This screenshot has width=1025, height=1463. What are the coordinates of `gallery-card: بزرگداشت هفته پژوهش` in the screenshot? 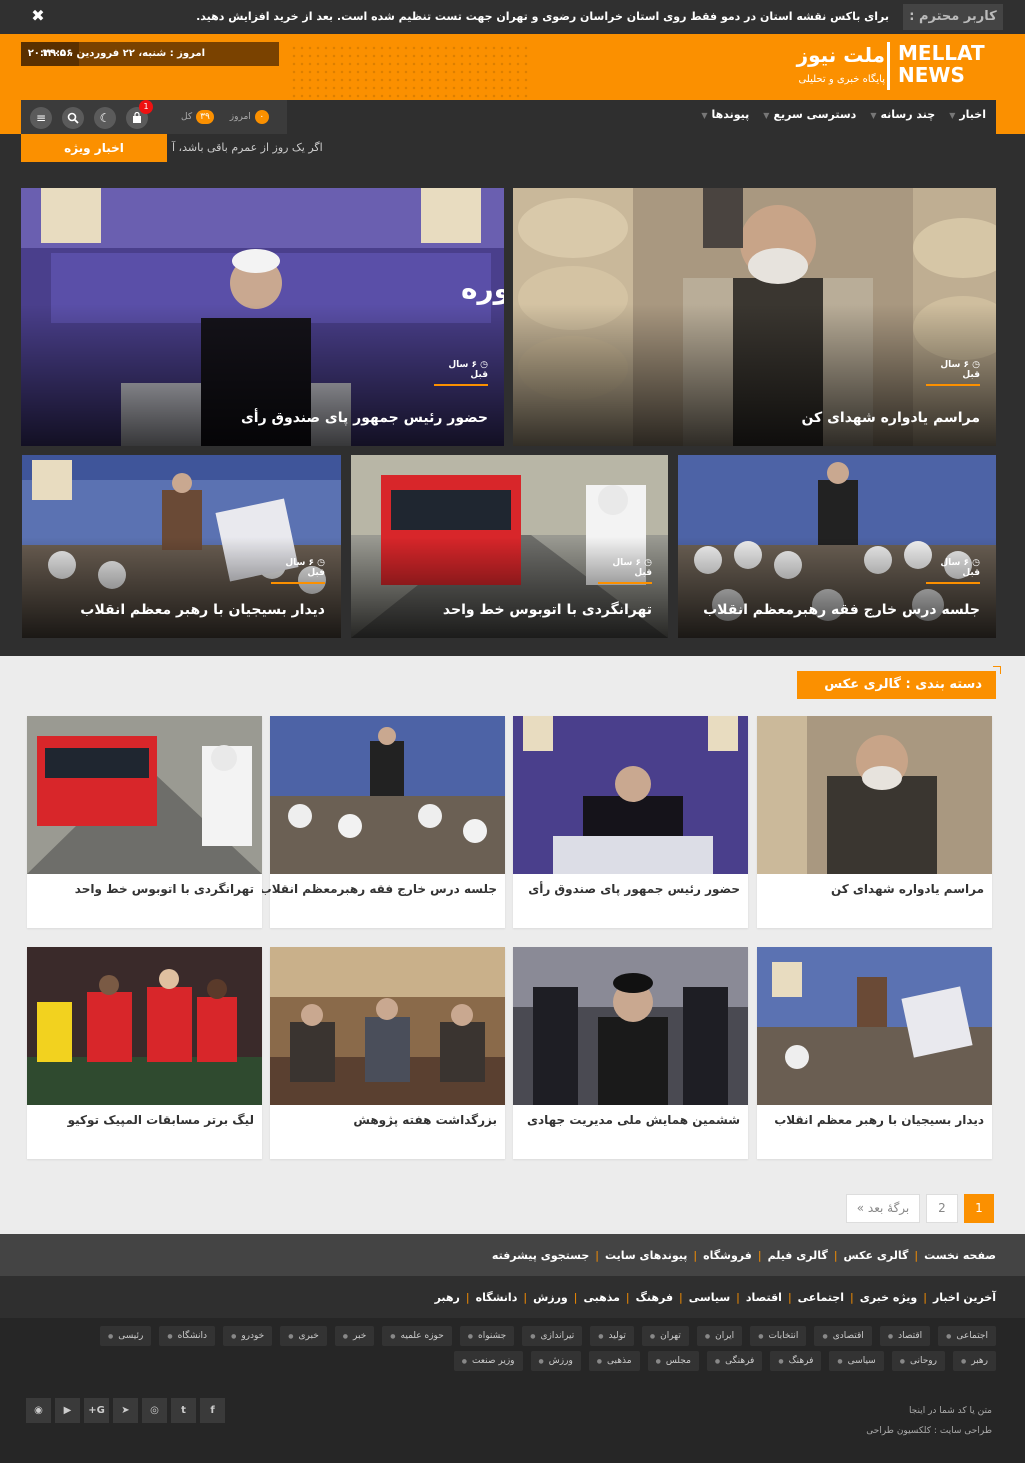 It's located at (387, 1053).